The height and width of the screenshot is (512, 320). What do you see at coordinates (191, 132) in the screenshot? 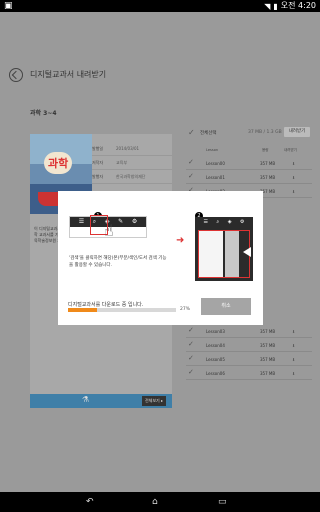
I see `select-all-check-icon: ✓` at bounding box center [191, 132].